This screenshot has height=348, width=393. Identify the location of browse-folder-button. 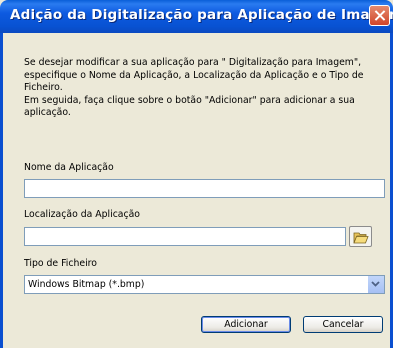
(360, 236).